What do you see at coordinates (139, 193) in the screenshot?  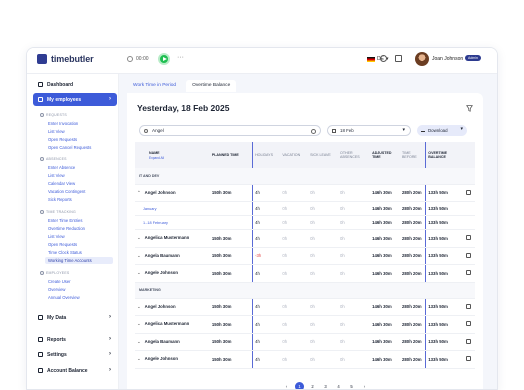 I see `chevron-up-icon: ⌃` at bounding box center [139, 193].